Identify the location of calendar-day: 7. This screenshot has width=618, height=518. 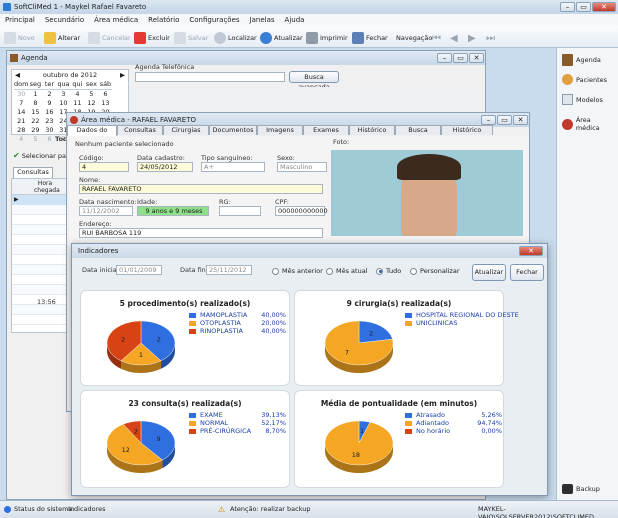
(21, 103).